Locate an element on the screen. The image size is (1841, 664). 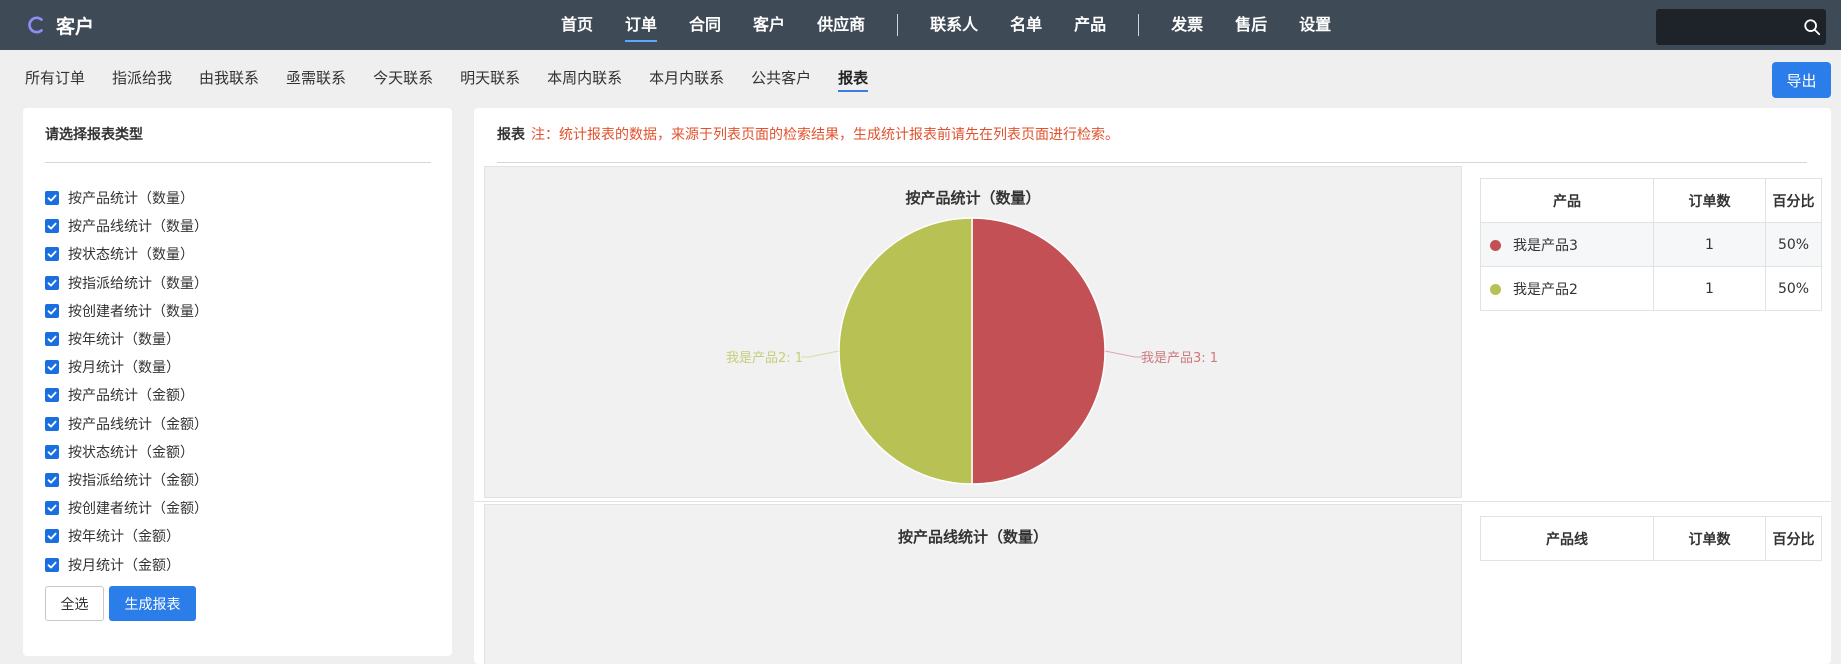
report-type-option: 按年统计（金额） is located at coordinates (126, 536).